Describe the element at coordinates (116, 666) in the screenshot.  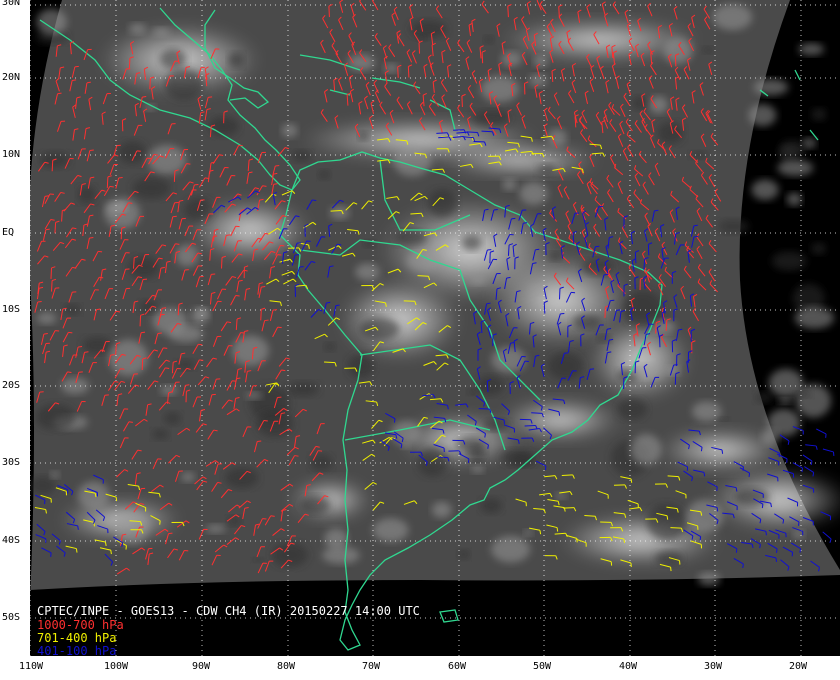
I see `lon-label-100w: 100W` at that location.